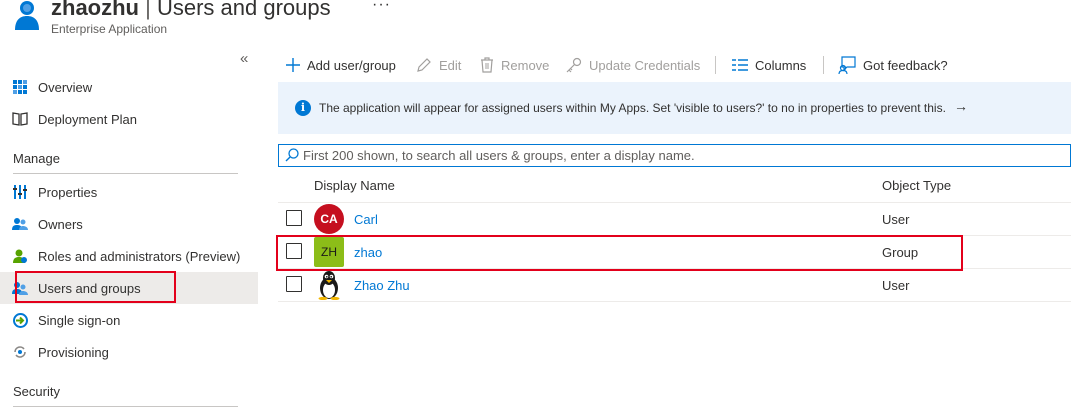 The height and width of the screenshot is (409, 1071). Describe the element at coordinates (381, 7) in the screenshot. I see `more-options-button: ···` at that location.